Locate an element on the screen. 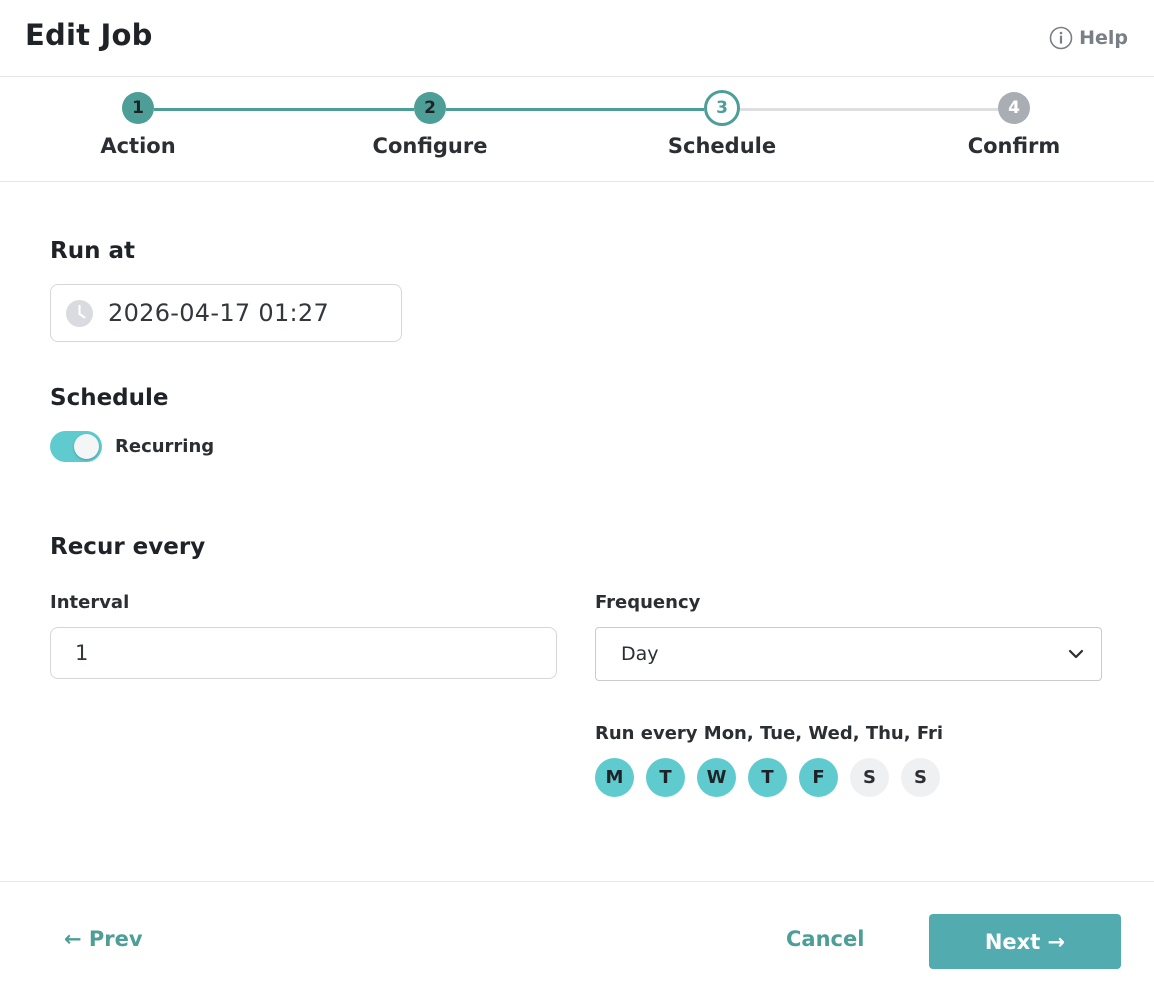 Image resolution: width=1154 pixels, height=982 pixels. day-friday: F is located at coordinates (818, 777).